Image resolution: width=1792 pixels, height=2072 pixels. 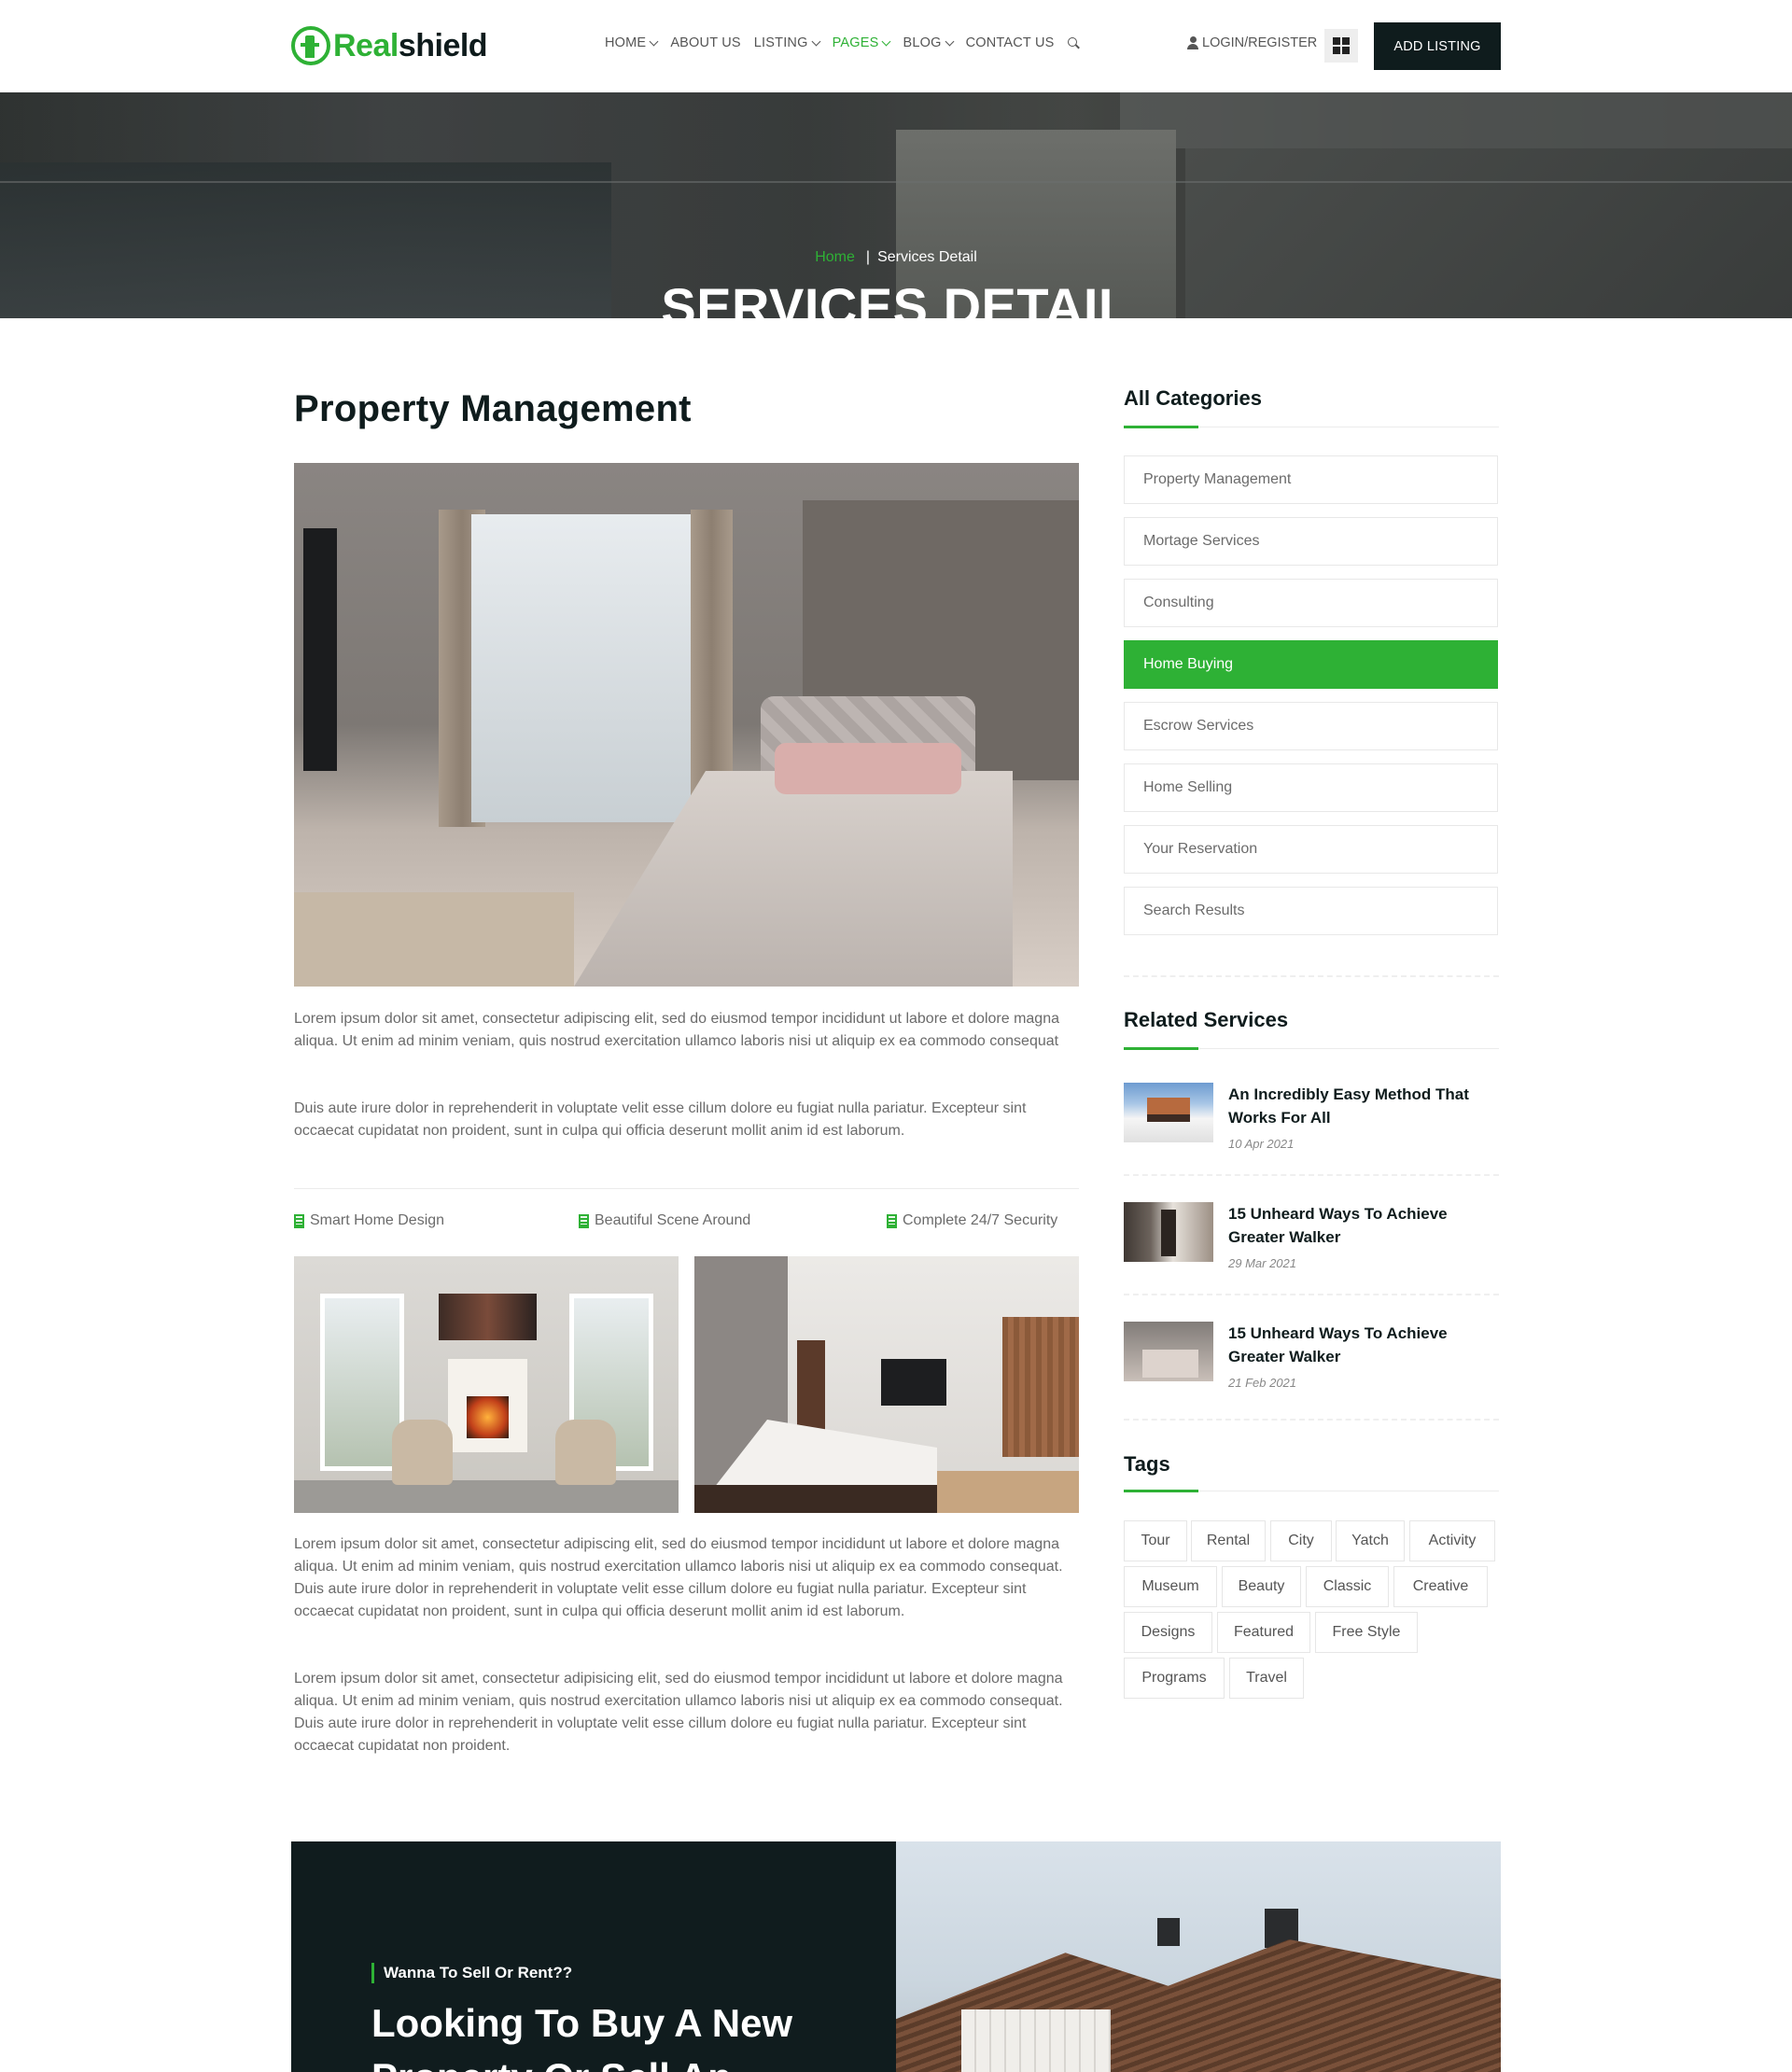 I want to click on logo: Realshield, so click(x=389, y=45).